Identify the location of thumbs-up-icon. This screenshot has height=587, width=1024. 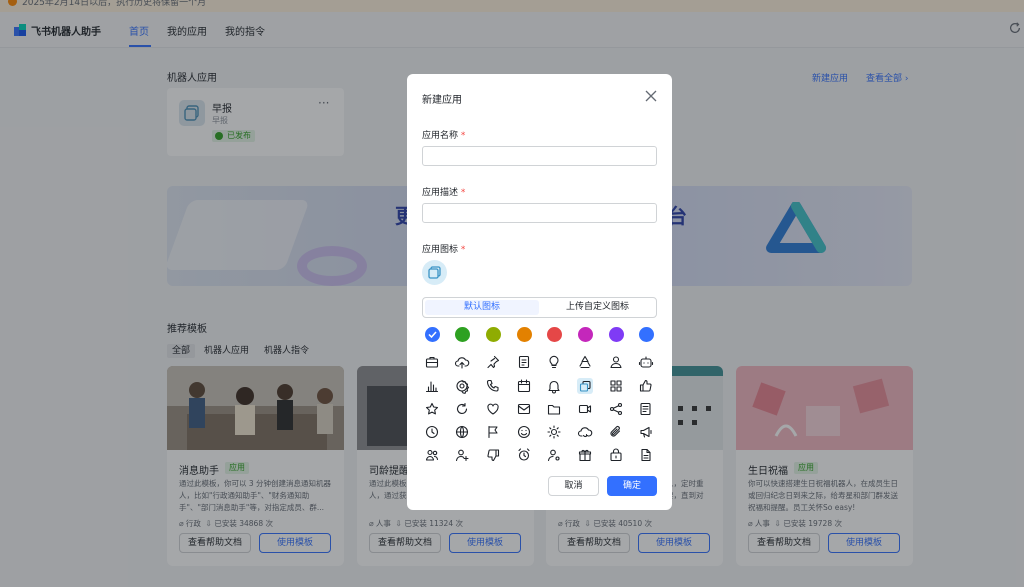
(646, 386).